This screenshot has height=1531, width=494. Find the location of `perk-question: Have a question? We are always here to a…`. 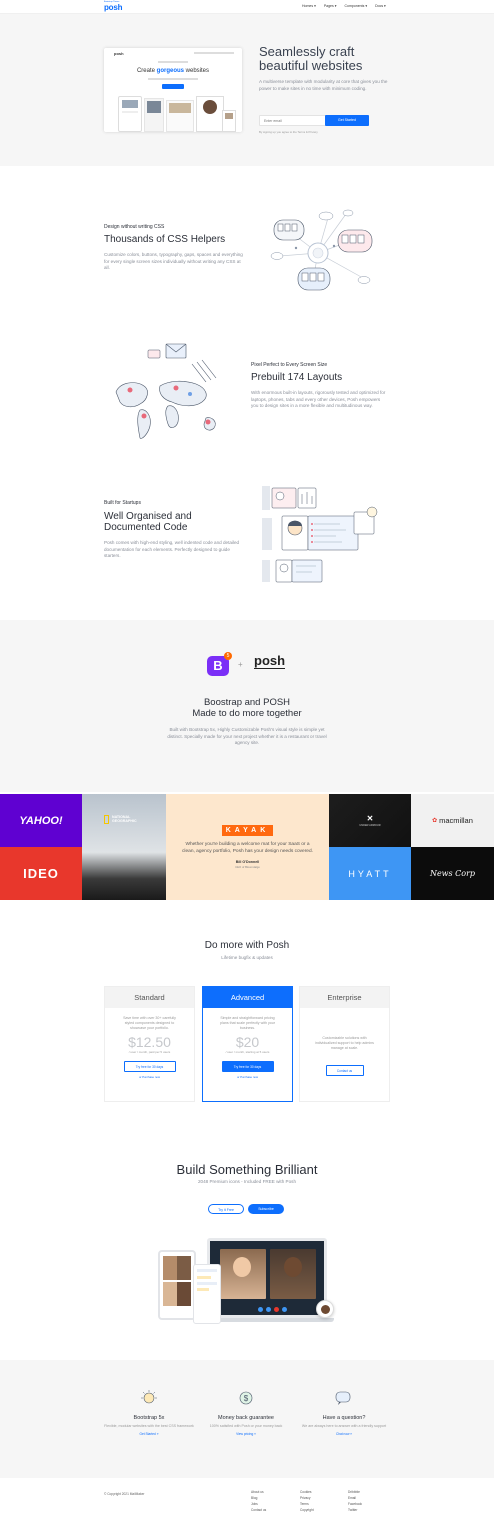

perk-question: Have a question? We are always here to a… is located at coordinates (344, 1413).